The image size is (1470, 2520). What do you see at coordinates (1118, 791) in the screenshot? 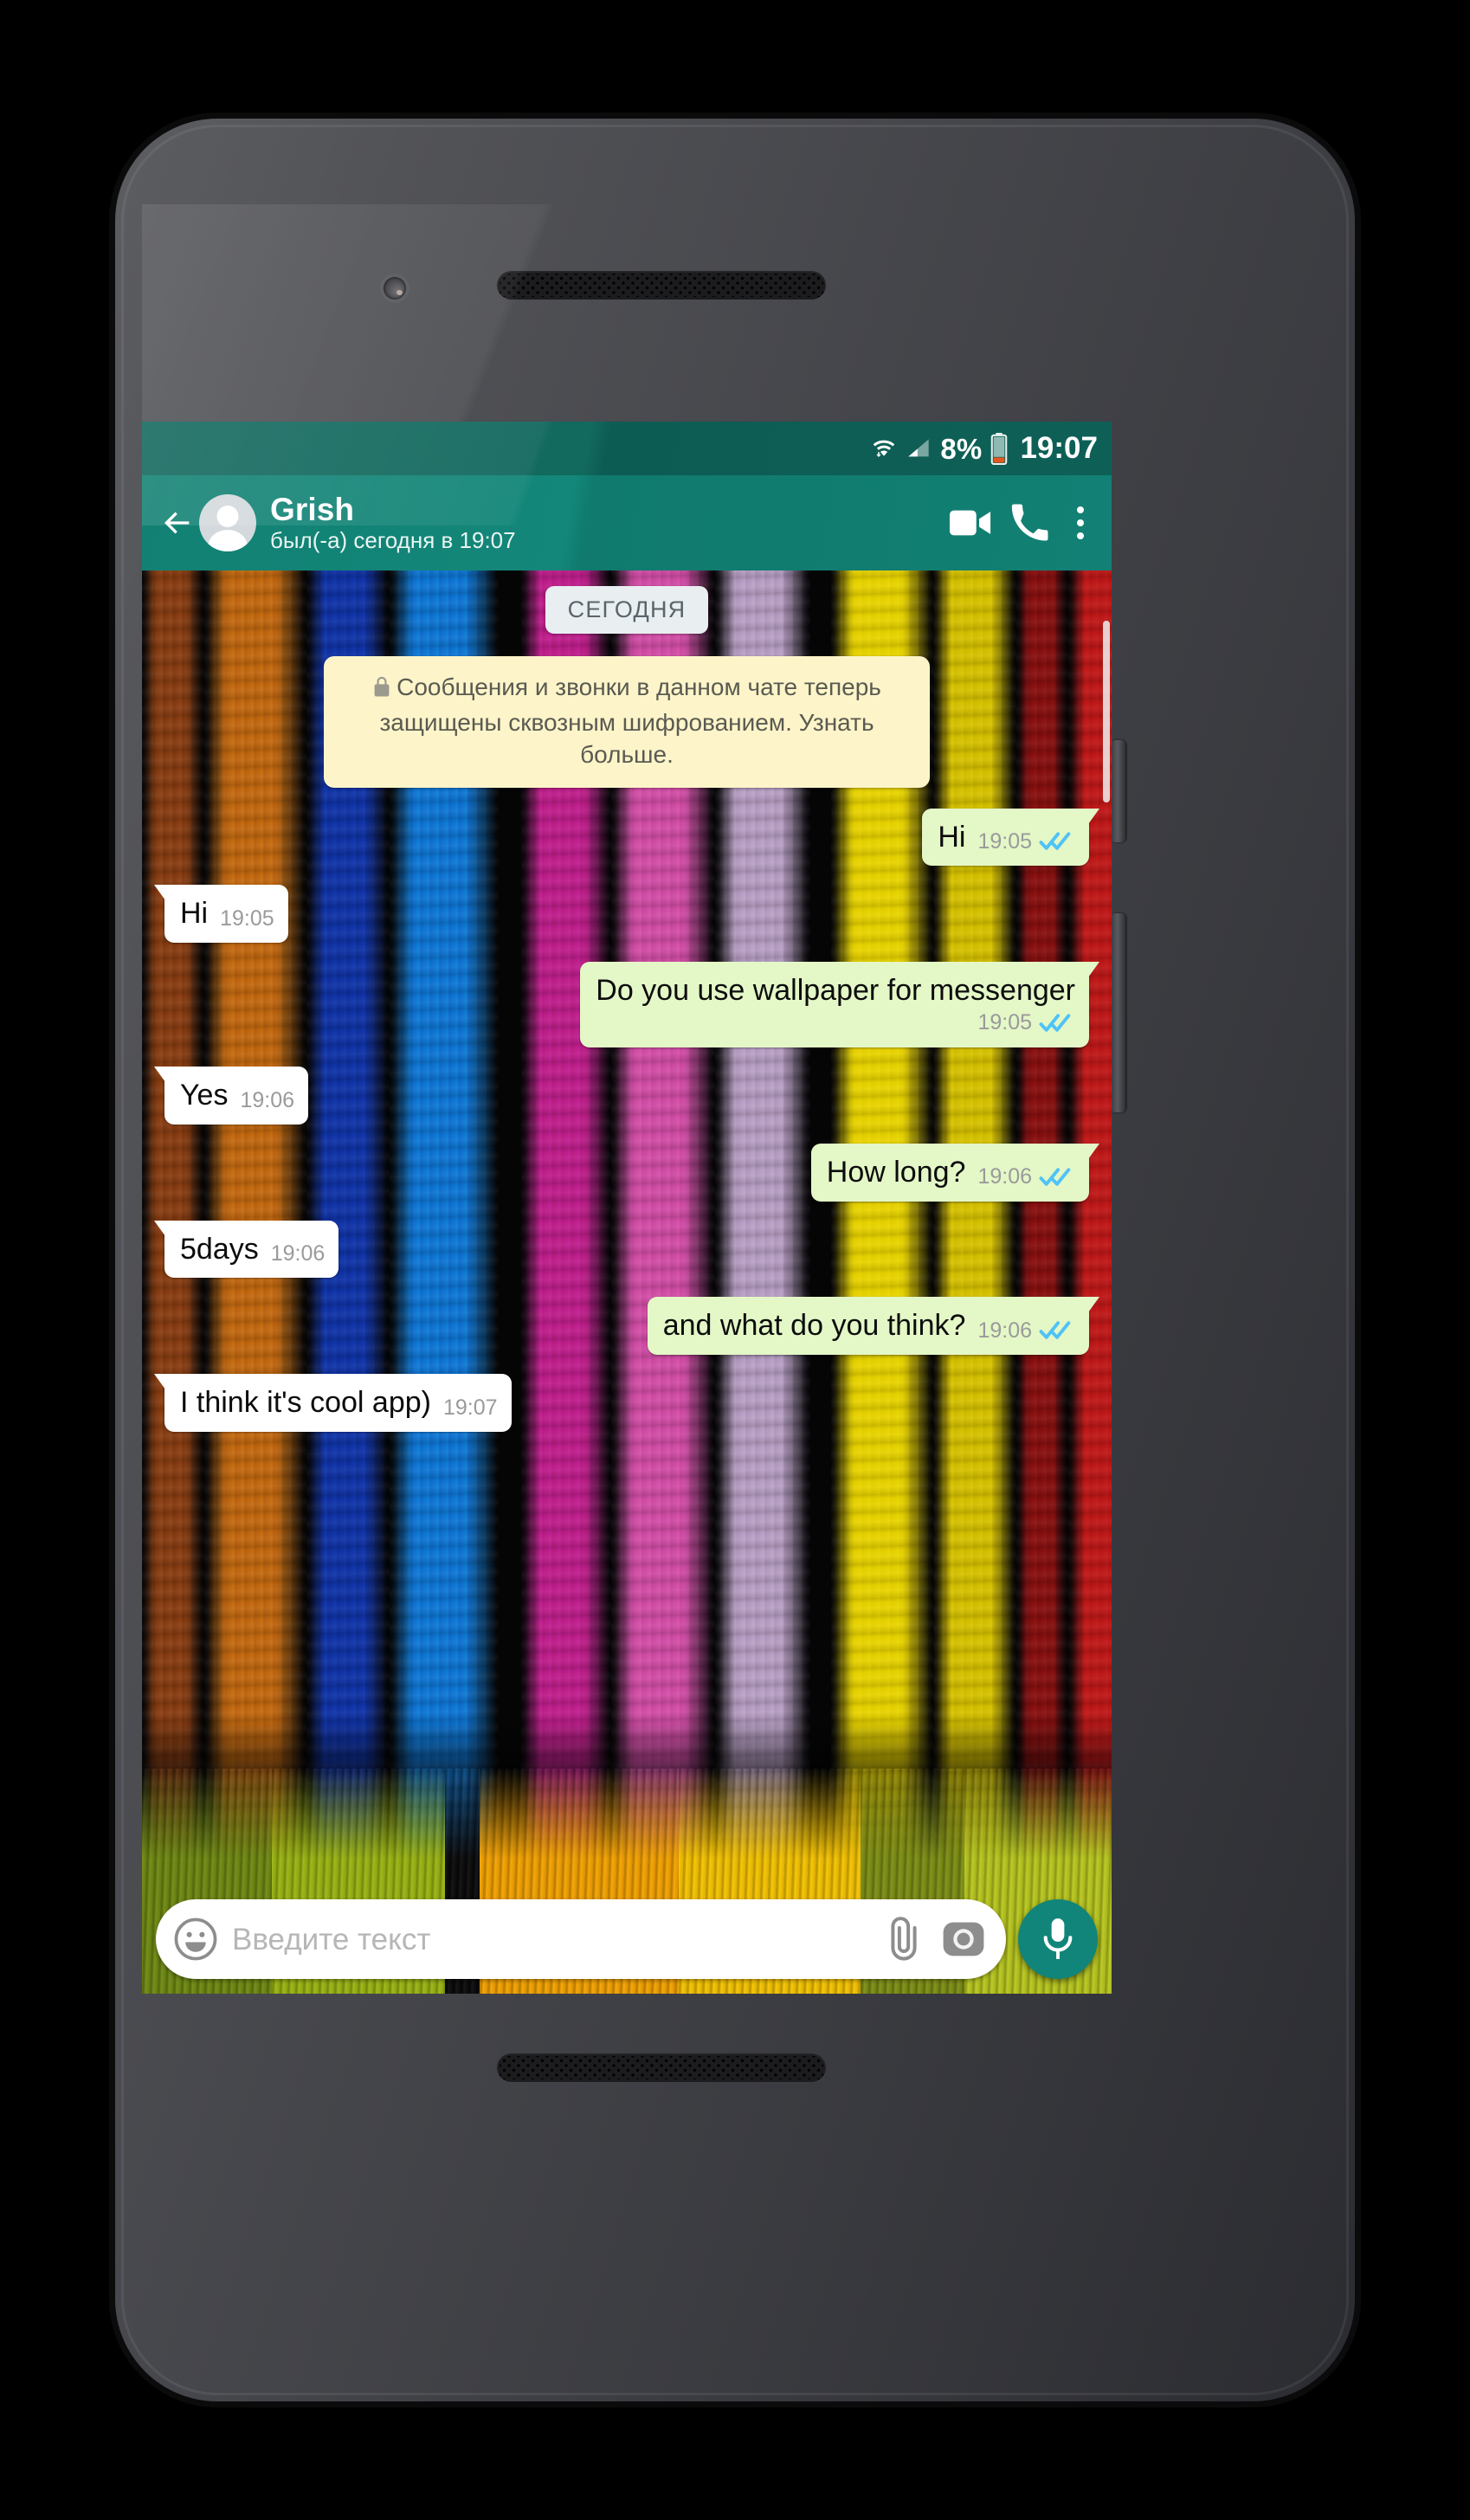
I see `power-button` at bounding box center [1118, 791].